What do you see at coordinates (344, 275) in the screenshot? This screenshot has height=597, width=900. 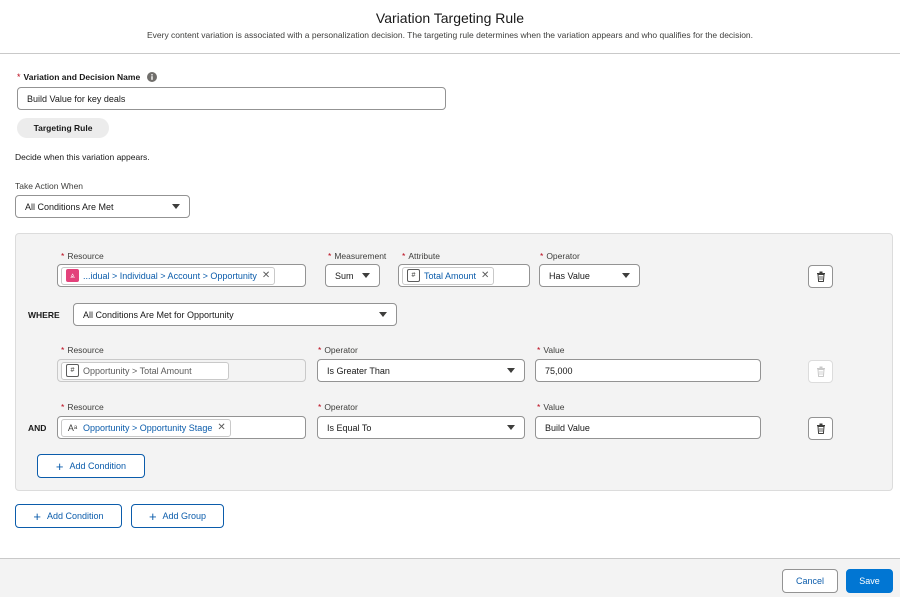 I see `measurement-value: Sum` at bounding box center [344, 275].